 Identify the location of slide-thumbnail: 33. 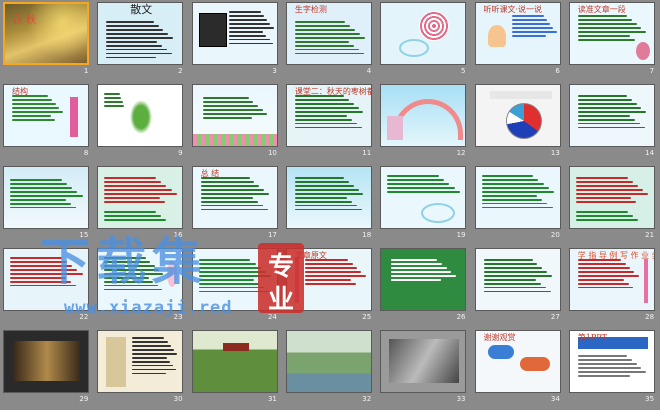
(424, 369).